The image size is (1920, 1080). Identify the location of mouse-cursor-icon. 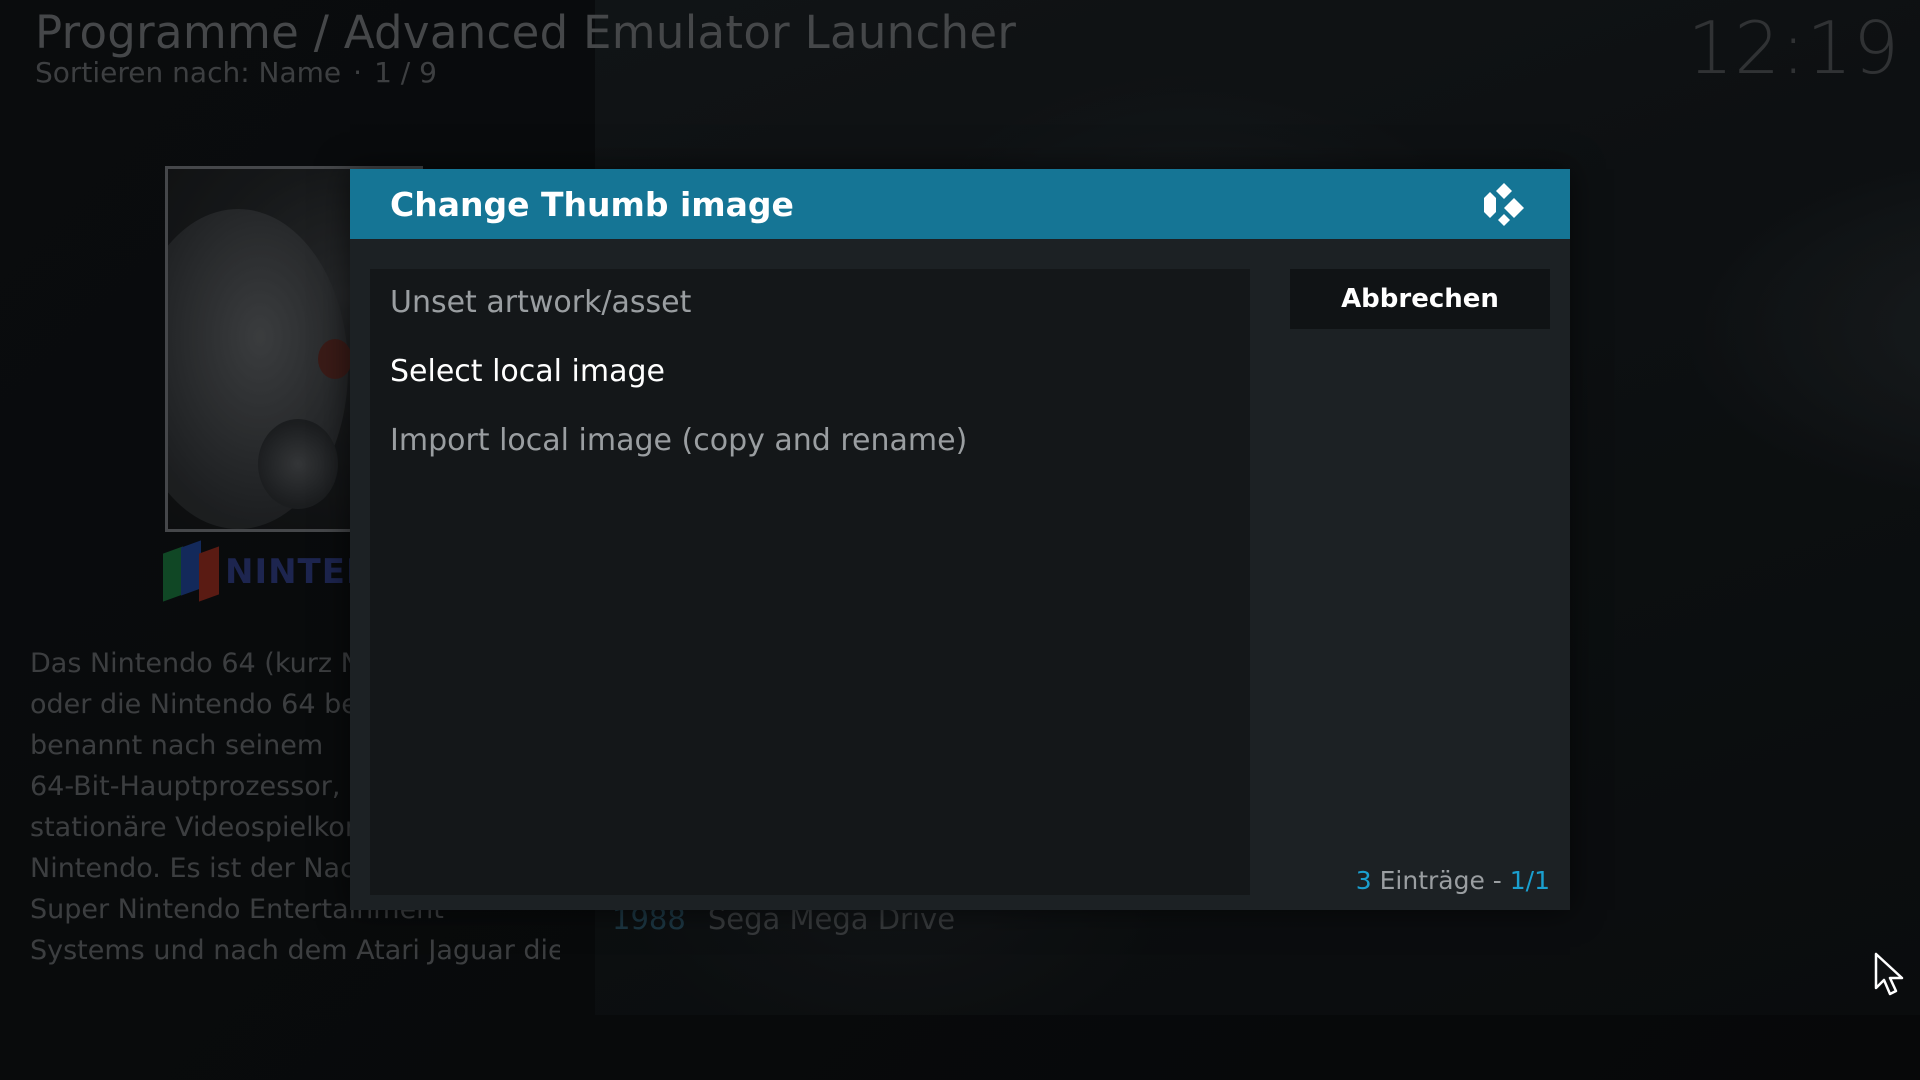
(1889, 974).